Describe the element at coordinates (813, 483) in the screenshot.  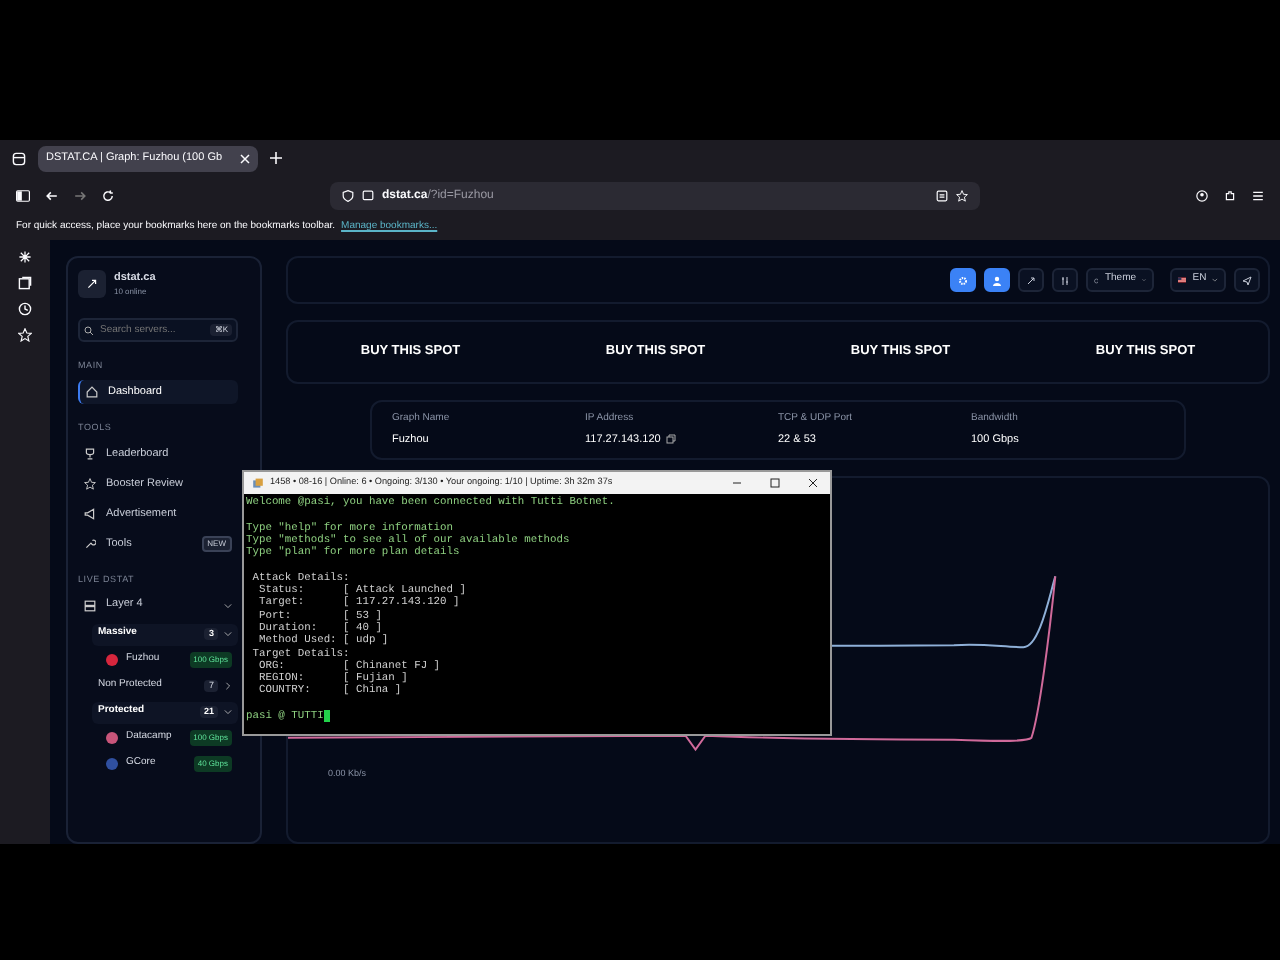
I see `close-icon` at that location.